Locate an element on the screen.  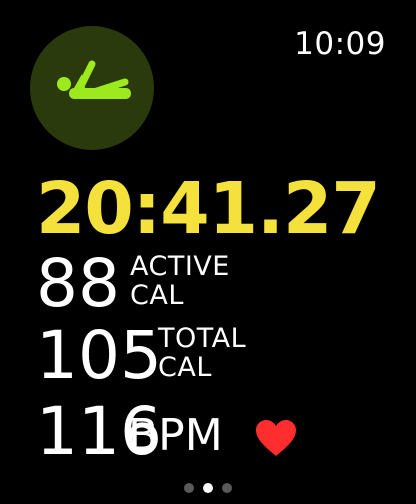
active-calories-value: 88 is located at coordinates (78, 283).